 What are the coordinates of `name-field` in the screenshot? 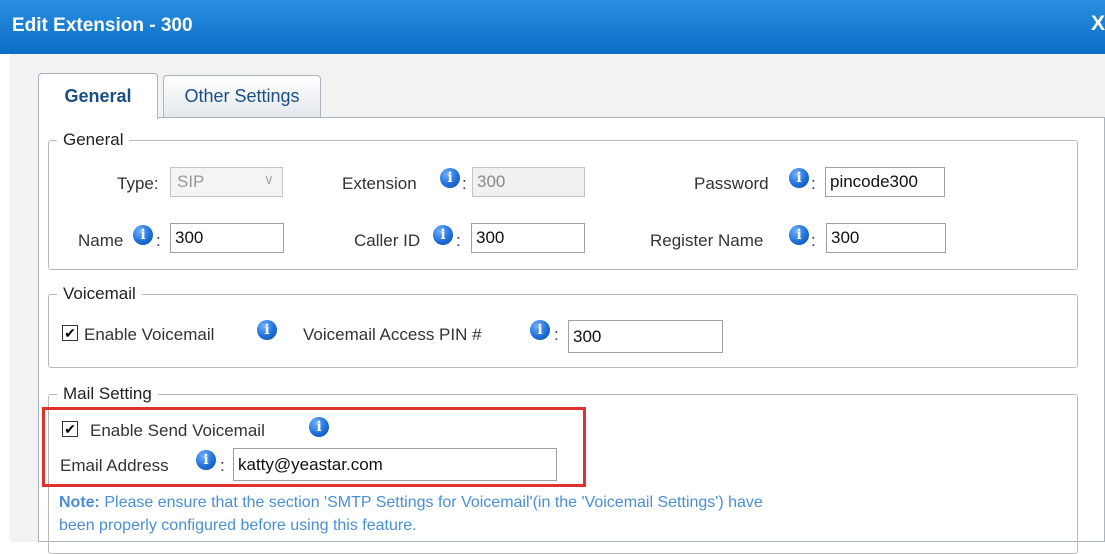 It's located at (227, 238).